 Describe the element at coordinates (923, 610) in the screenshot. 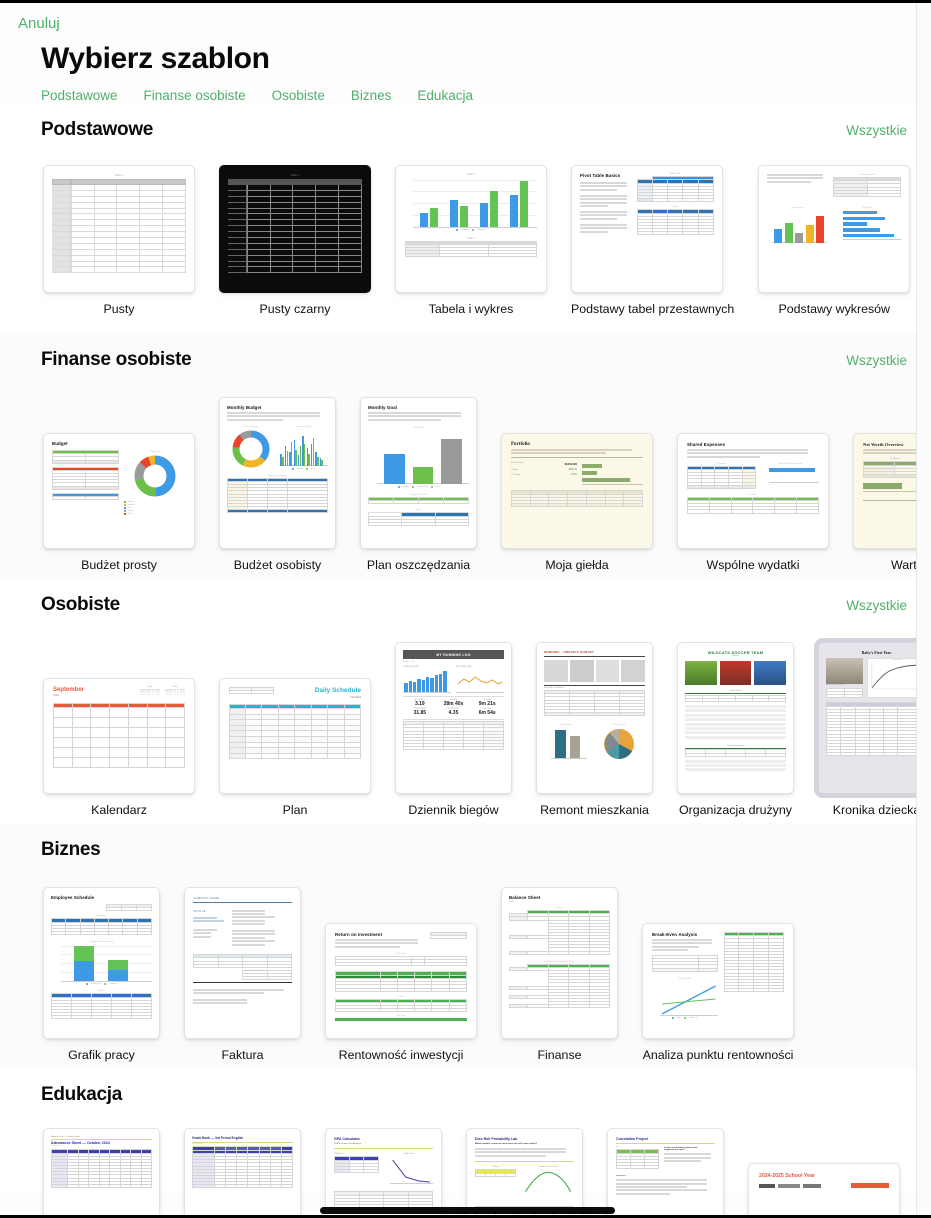

I see `vertical-scrollbar` at that location.